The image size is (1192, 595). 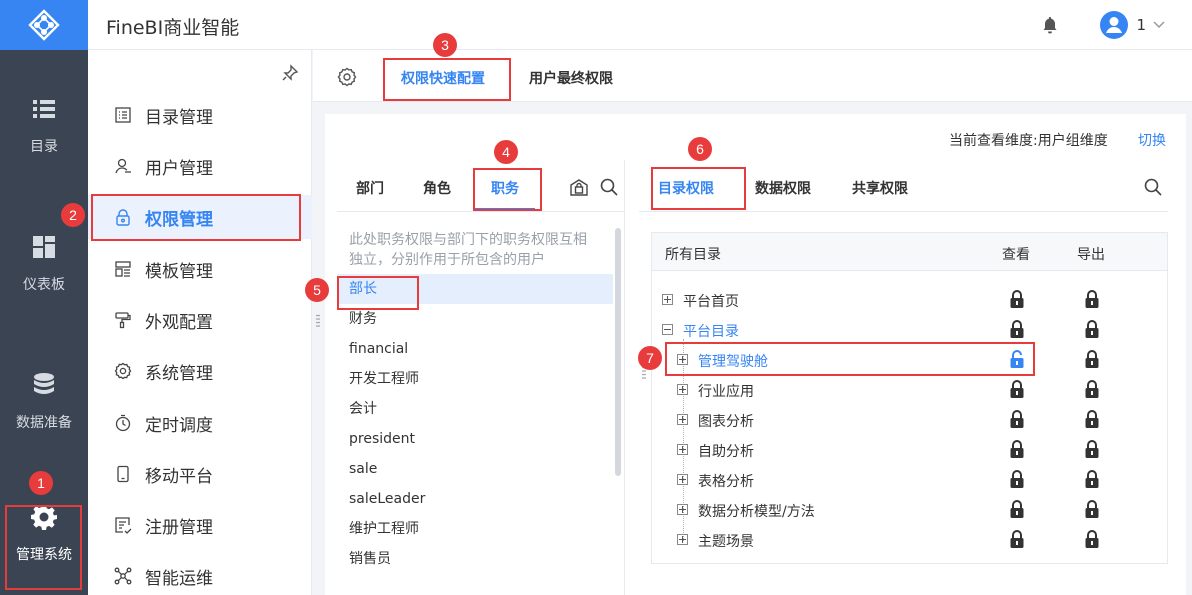 I want to click on tree-item-label: 数据分析模型/方法, so click(x=756, y=511).